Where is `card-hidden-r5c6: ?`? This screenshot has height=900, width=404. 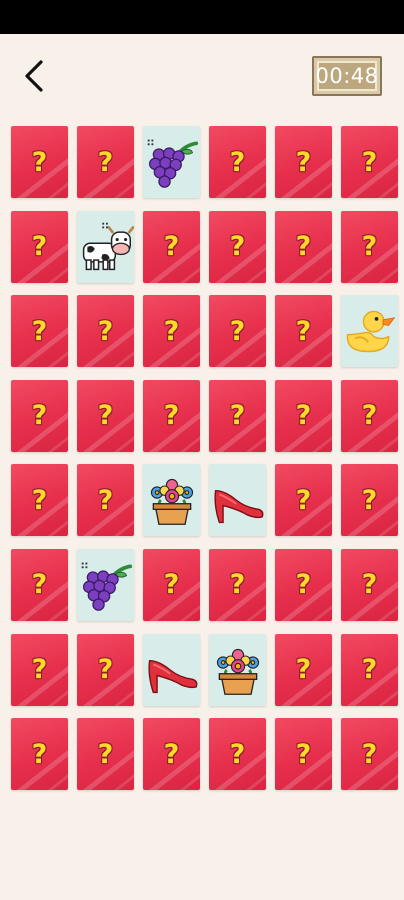
card-hidden-r5c6: ? is located at coordinates (369, 500).